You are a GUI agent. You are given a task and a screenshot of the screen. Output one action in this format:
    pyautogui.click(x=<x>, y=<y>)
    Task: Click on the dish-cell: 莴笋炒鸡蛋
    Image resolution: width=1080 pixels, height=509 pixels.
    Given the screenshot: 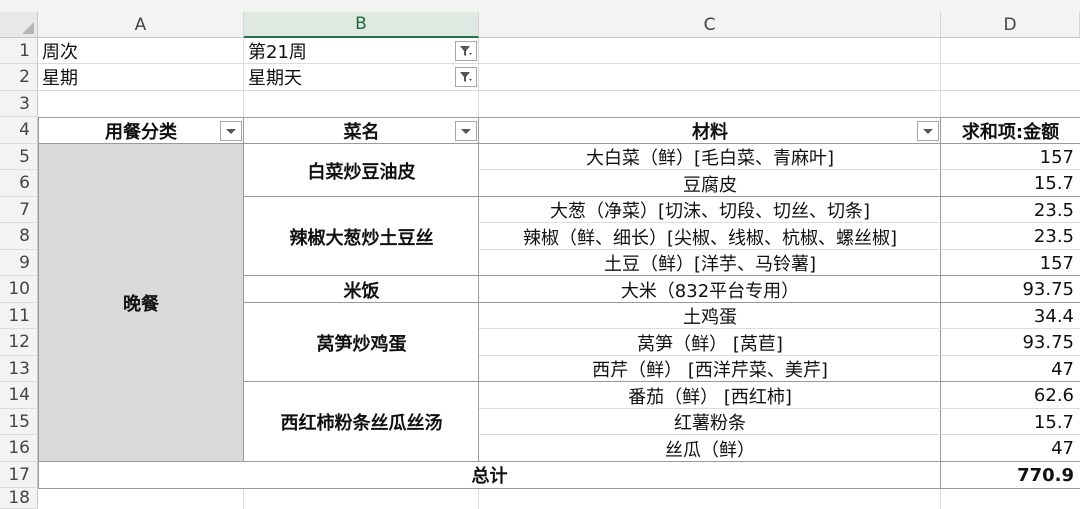 What is the action you would take?
    pyautogui.click(x=361, y=342)
    